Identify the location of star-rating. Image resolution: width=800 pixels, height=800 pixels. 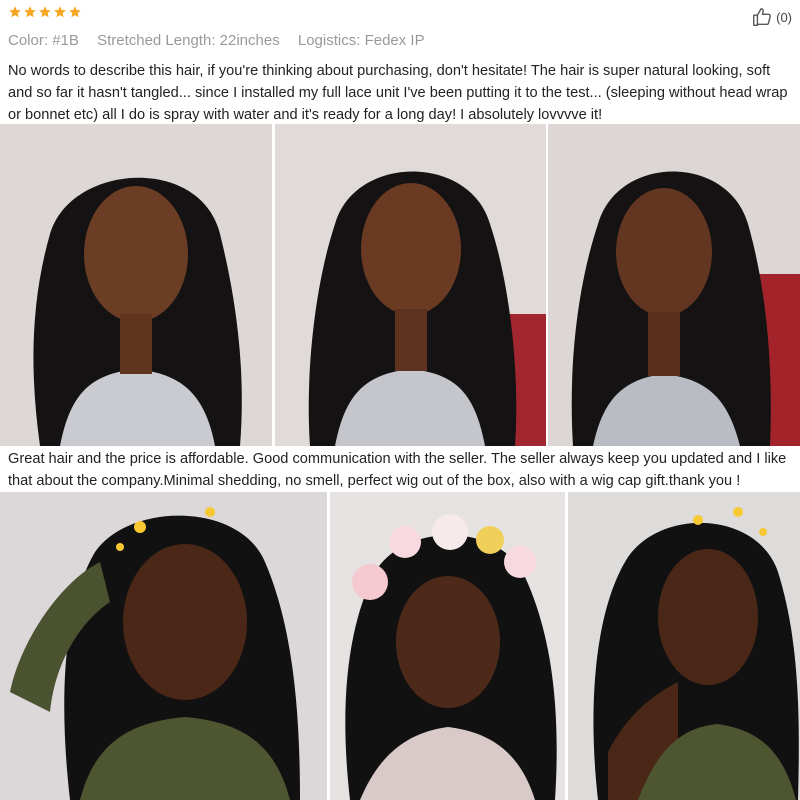
(45, 15).